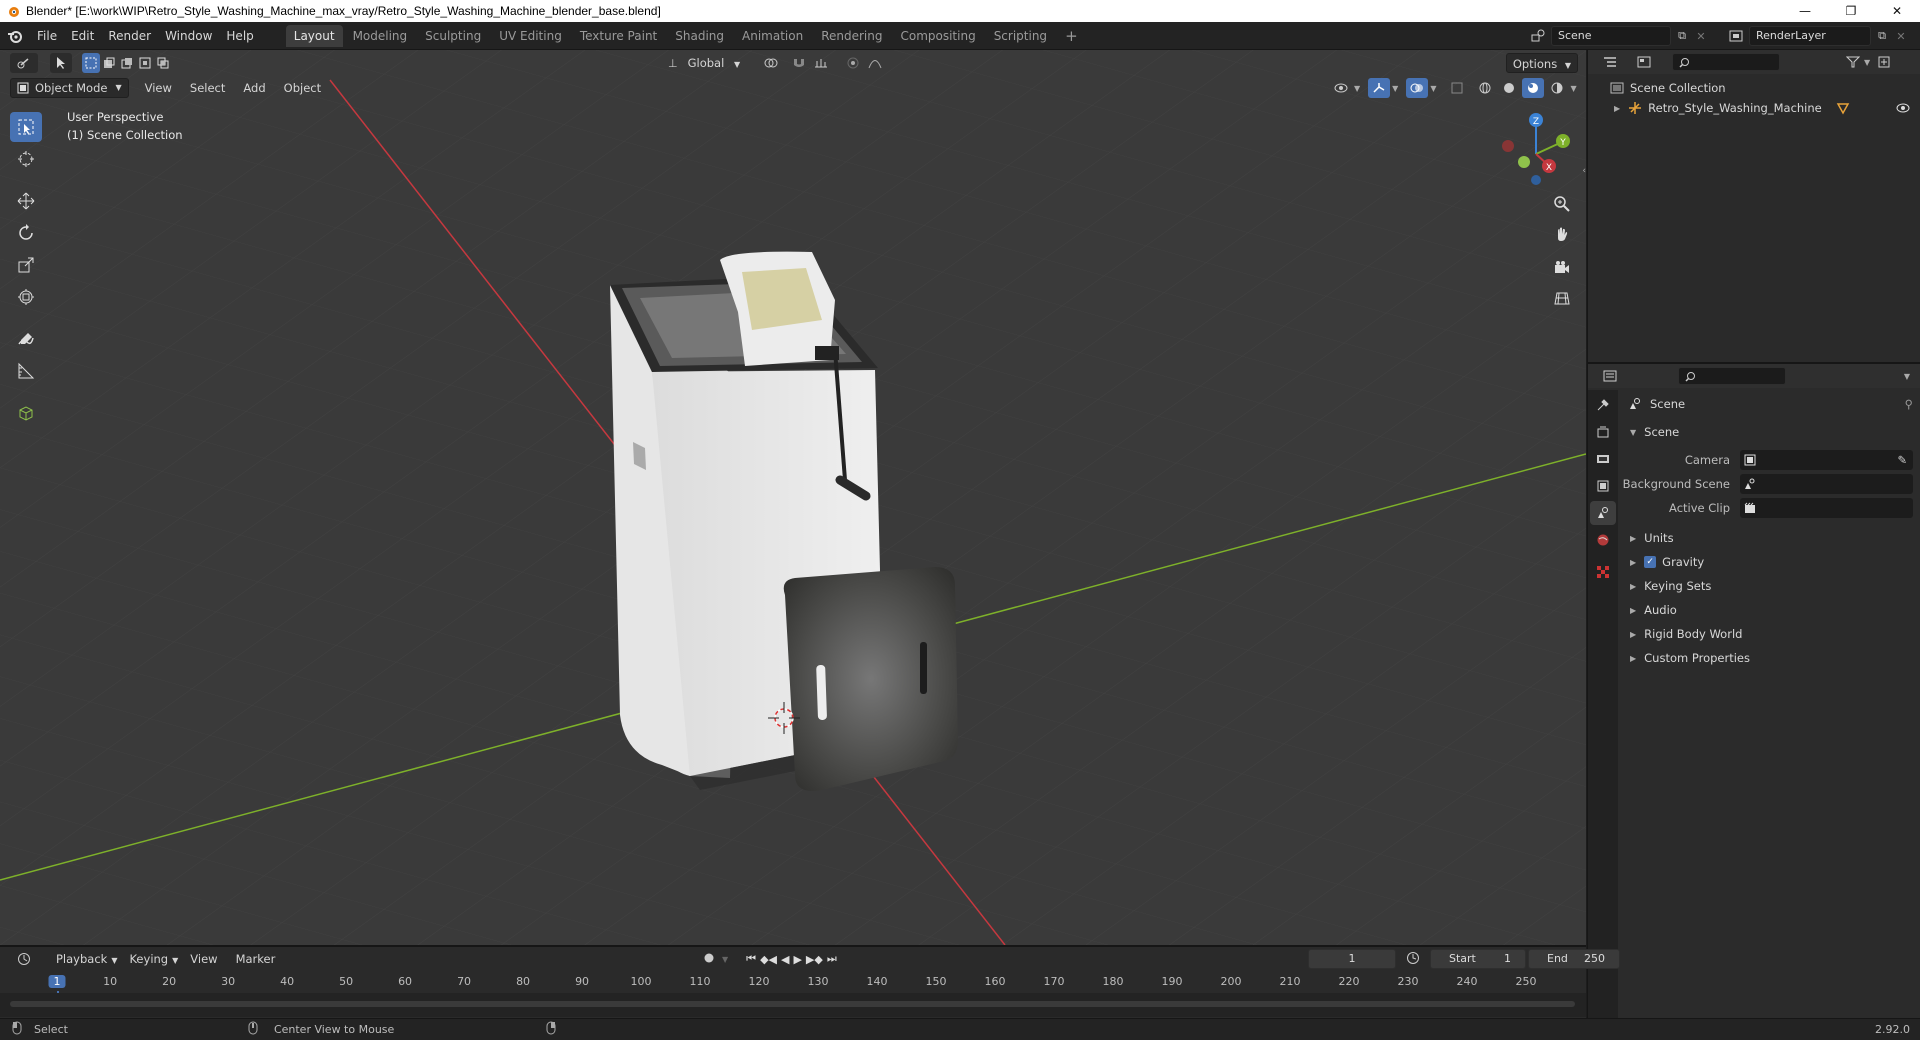  Describe the element at coordinates (153, 959) in the screenshot. I see `timeline-menu-keying: Keying ▼` at that location.